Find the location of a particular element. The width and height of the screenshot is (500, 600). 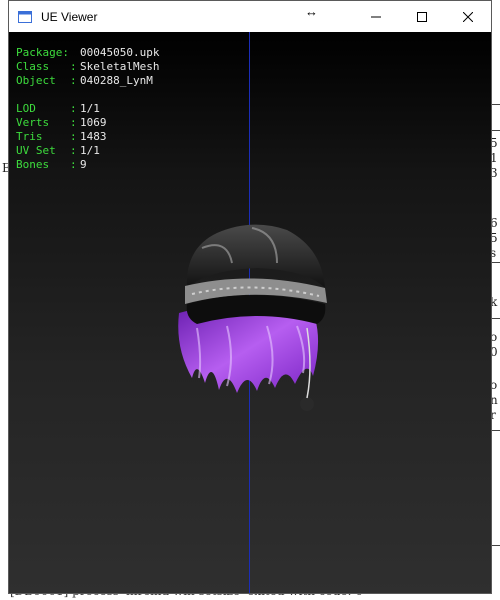

verts-label: Verts is located at coordinates (33, 122).